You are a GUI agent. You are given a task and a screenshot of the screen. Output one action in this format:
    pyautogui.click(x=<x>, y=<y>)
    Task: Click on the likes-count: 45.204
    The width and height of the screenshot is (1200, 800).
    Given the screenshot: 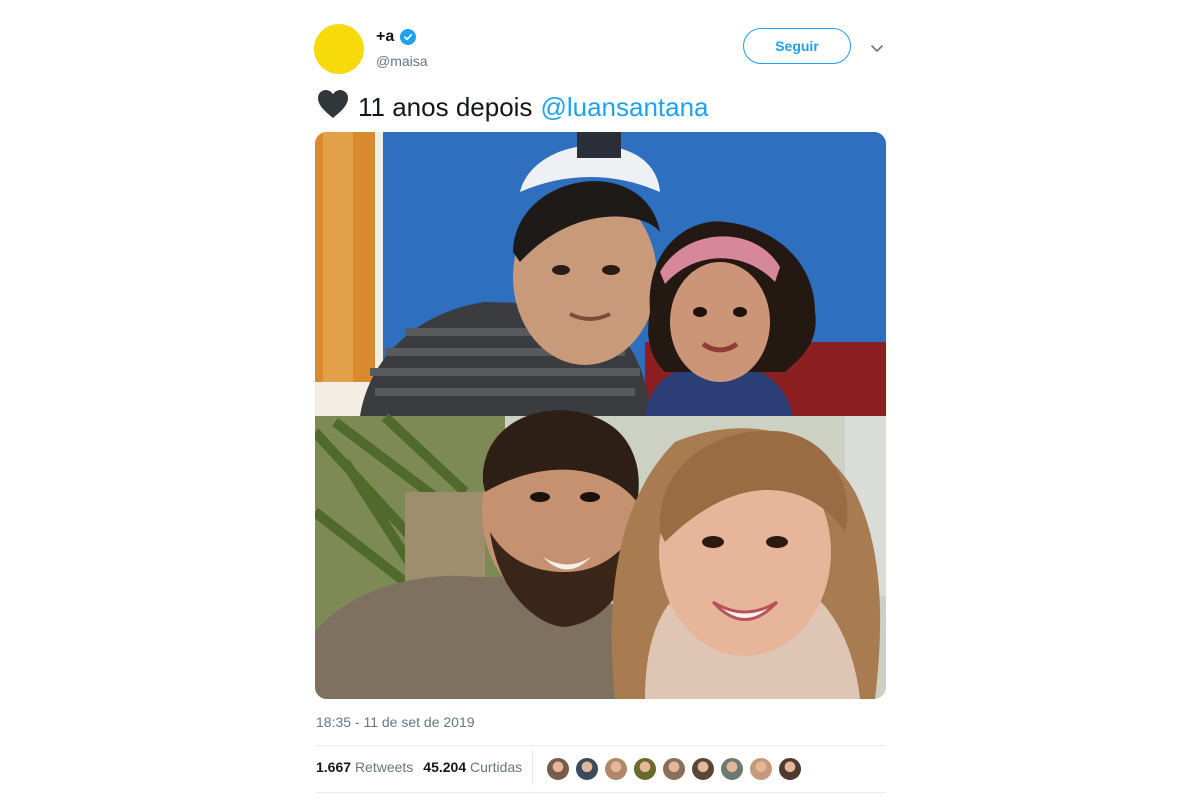 What is the action you would take?
    pyautogui.click(x=445, y=767)
    